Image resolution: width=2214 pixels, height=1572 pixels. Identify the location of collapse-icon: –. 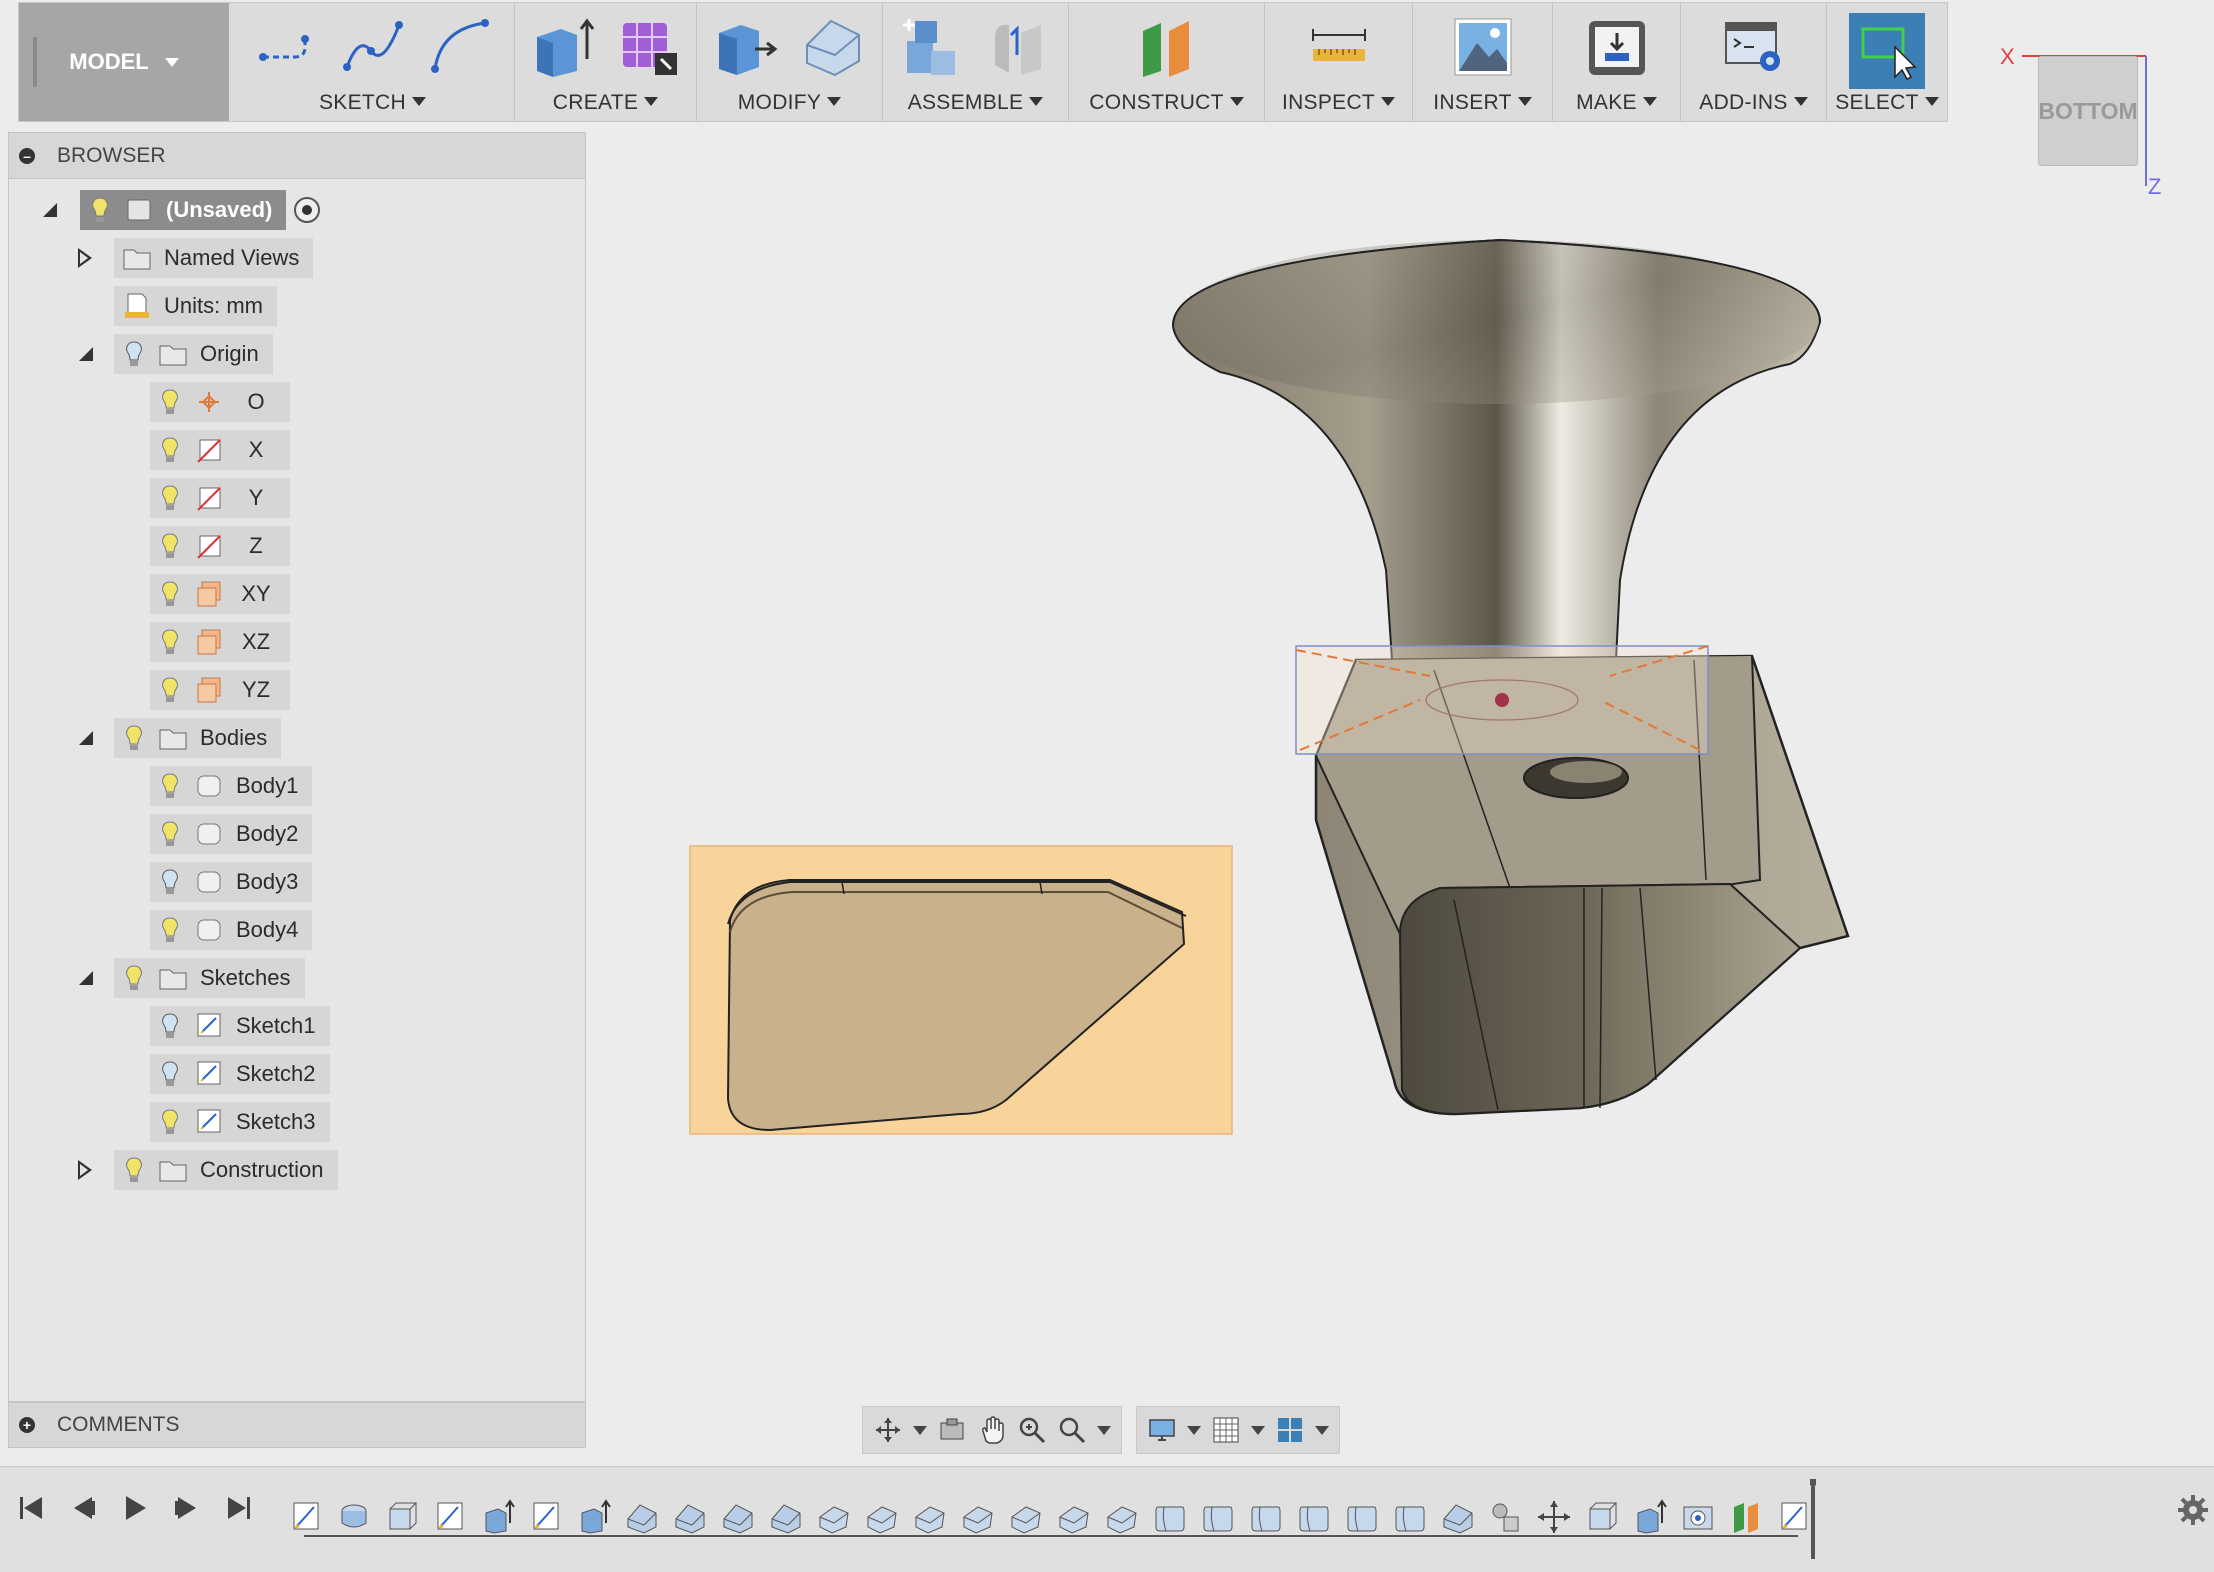
(27, 155).